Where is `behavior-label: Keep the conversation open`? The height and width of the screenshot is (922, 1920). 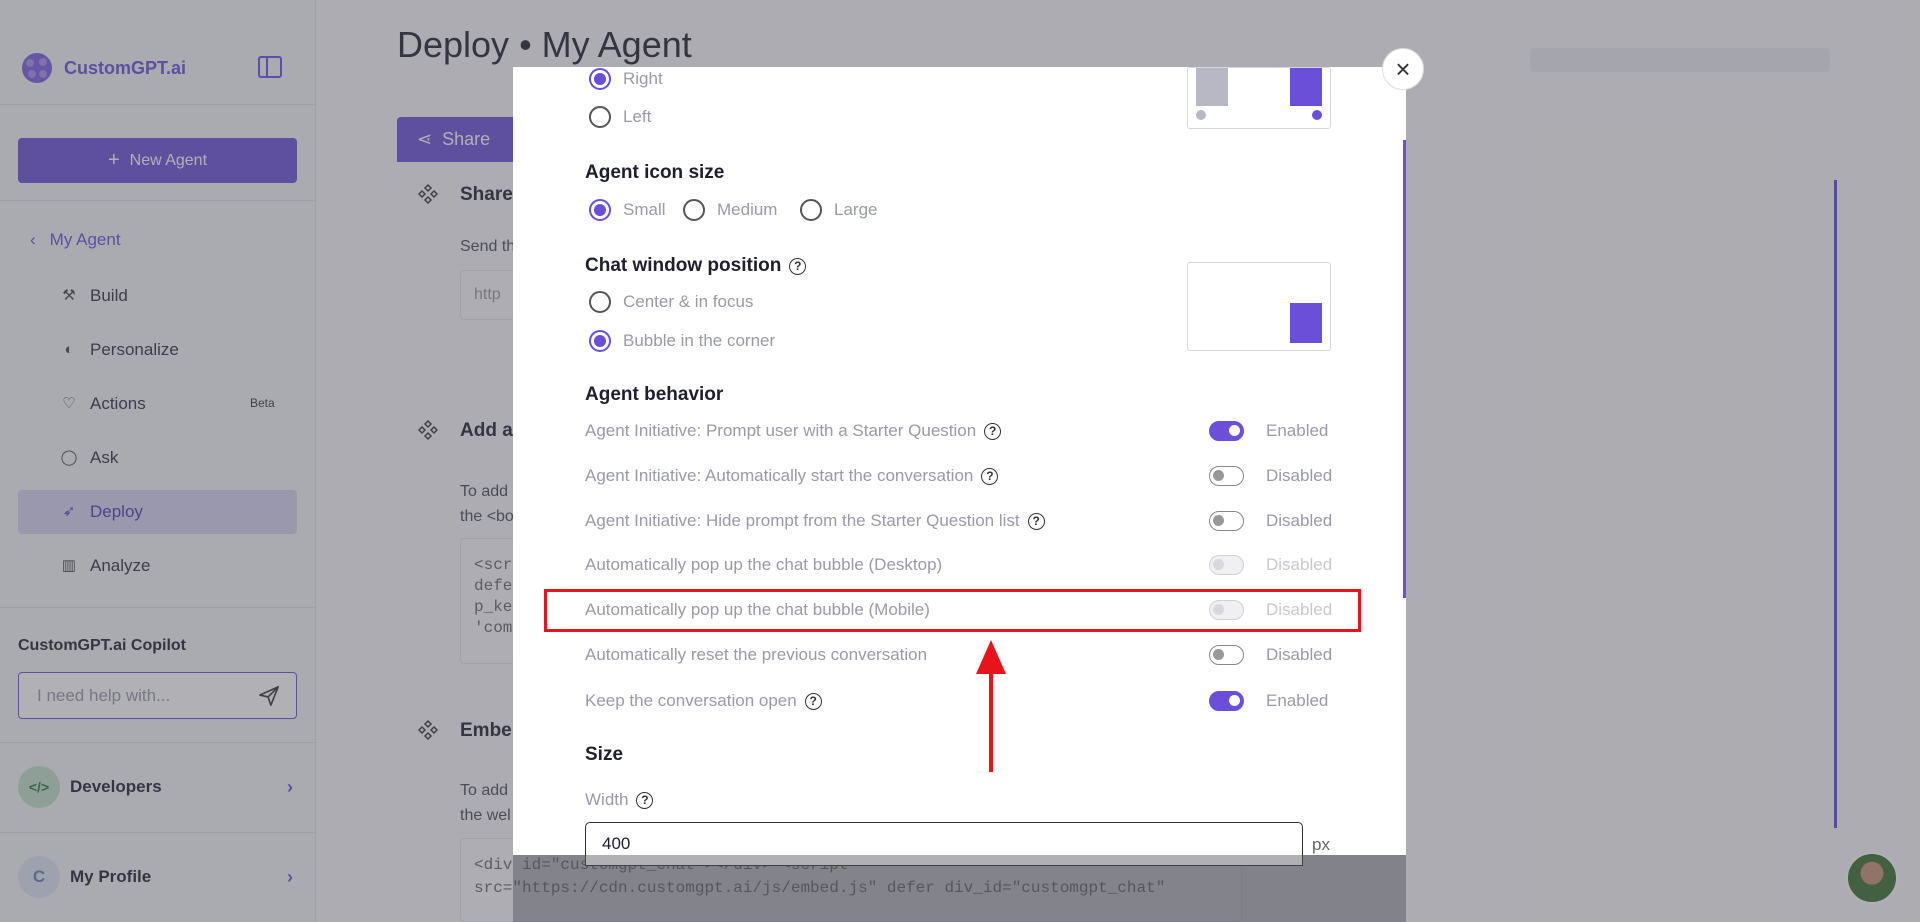
behavior-label: Keep the conversation open is located at coordinates (691, 700).